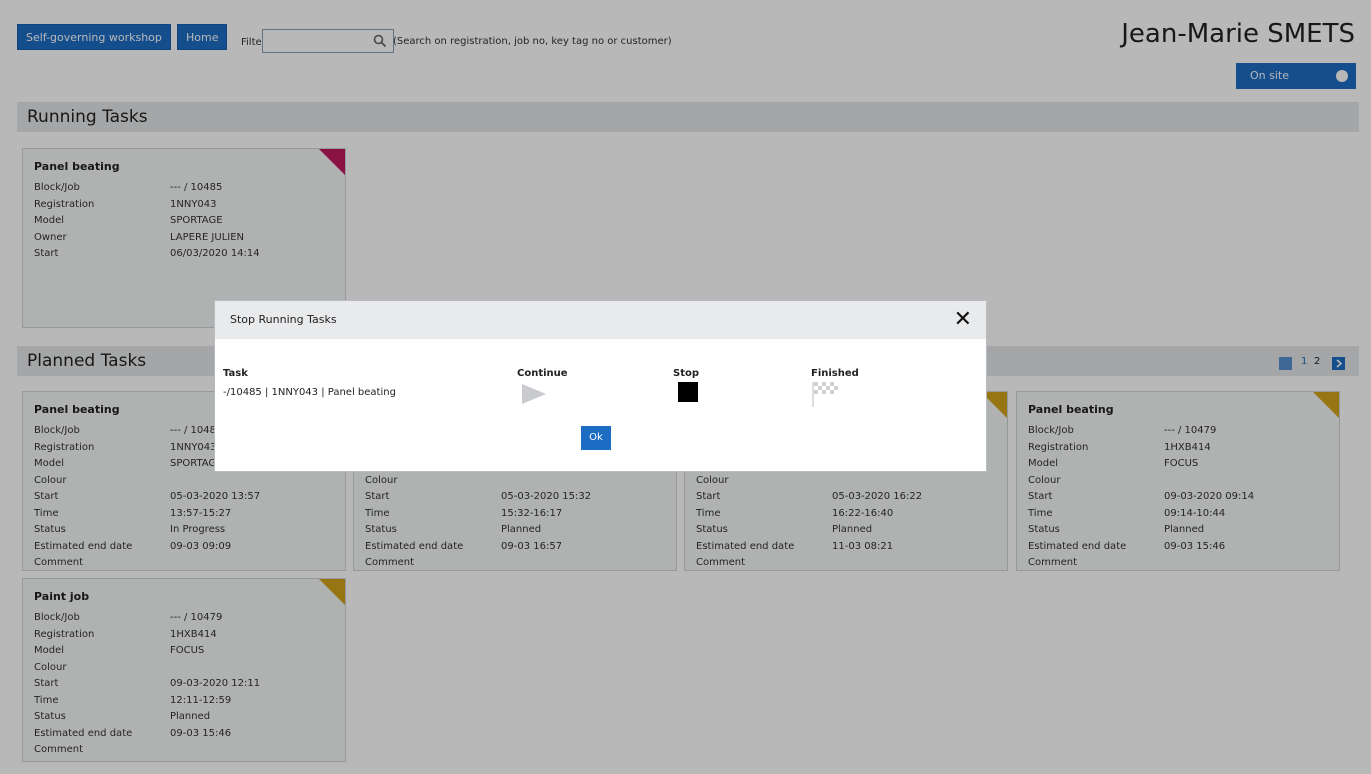  What do you see at coordinates (534, 394) in the screenshot?
I see `continue-play-icon` at bounding box center [534, 394].